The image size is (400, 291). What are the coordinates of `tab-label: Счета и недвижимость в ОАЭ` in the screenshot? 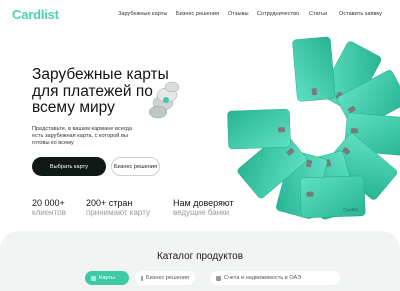 It's located at (263, 278).